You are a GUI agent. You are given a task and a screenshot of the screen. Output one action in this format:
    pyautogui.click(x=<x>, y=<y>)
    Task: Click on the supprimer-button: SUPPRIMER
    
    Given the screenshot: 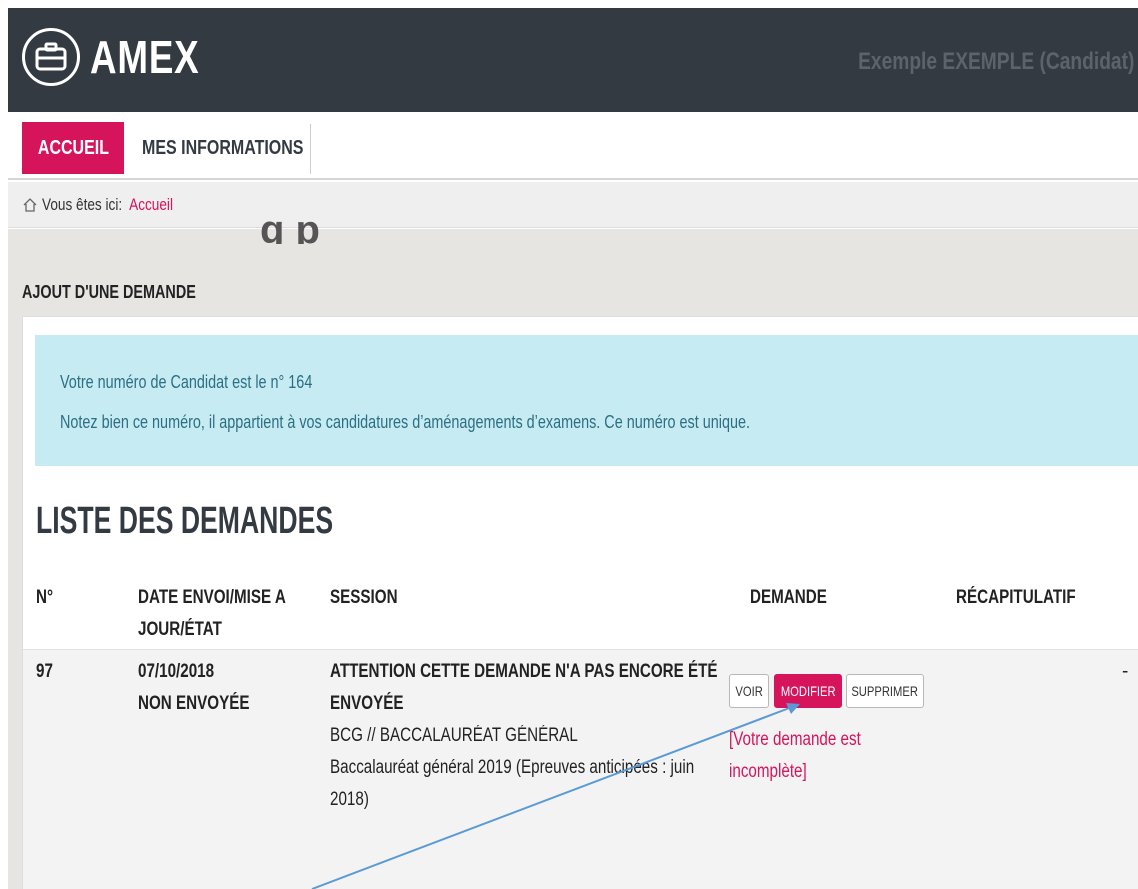 What is the action you would take?
    pyautogui.click(x=885, y=691)
    